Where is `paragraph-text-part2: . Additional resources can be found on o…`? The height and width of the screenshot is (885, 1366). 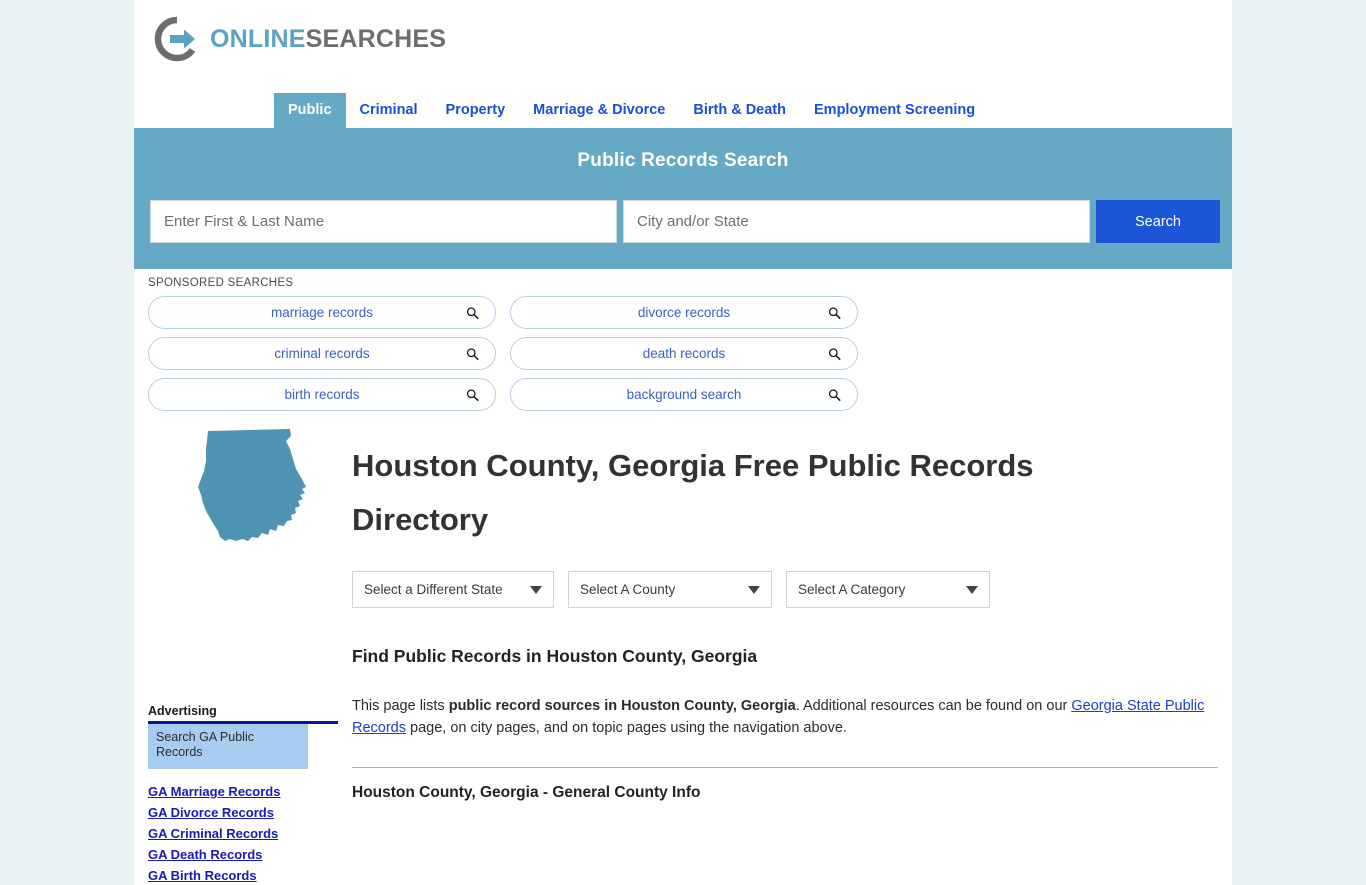 paragraph-text-part2: . Additional resources can be found on o… is located at coordinates (933, 706).